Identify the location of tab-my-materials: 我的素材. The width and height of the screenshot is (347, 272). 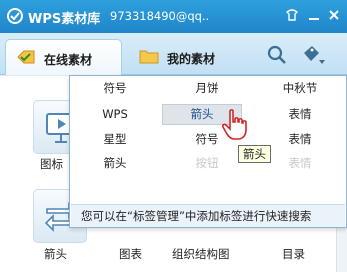
(187, 57).